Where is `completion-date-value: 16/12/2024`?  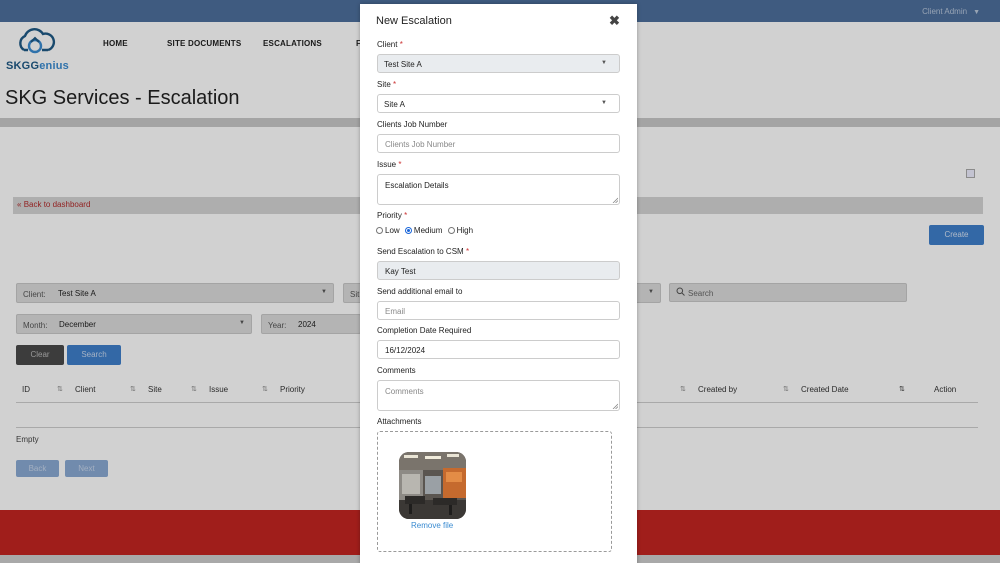 completion-date-value: 16/12/2024 is located at coordinates (405, 350).